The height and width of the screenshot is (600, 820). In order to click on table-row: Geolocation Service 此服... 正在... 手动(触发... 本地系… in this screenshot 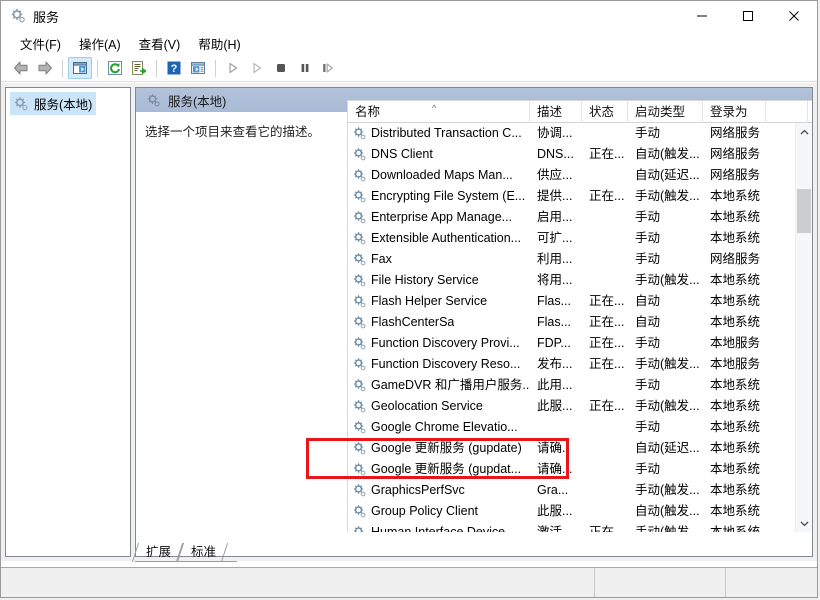, I will do `click(572, 406)`.